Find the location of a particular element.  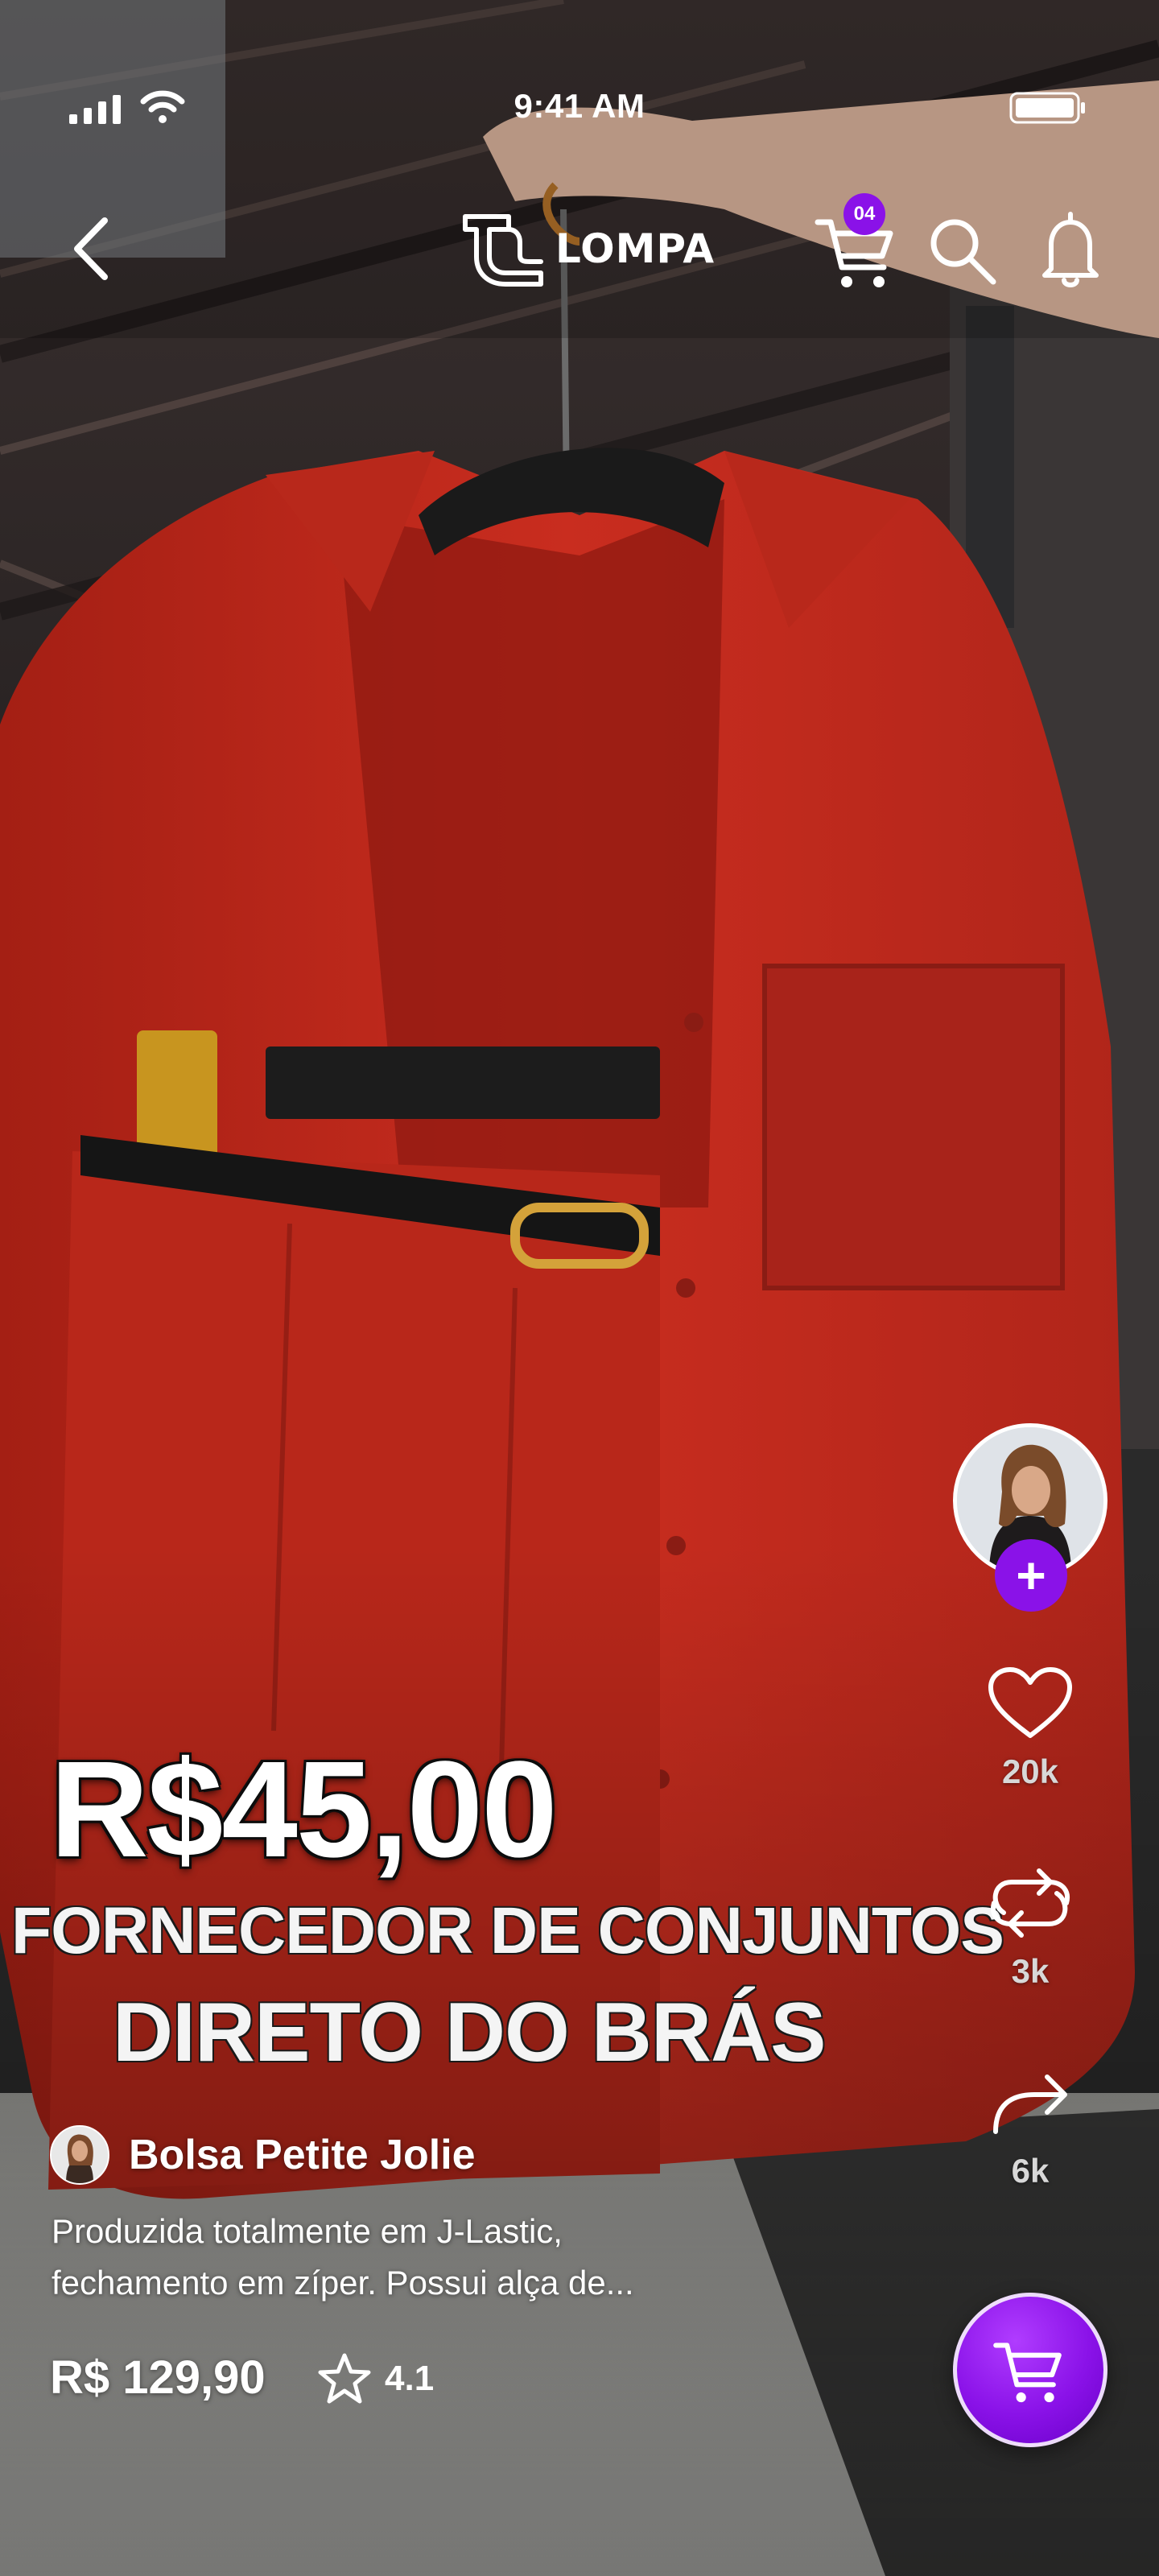

seller-photo is located at coordinates (80, 2155).